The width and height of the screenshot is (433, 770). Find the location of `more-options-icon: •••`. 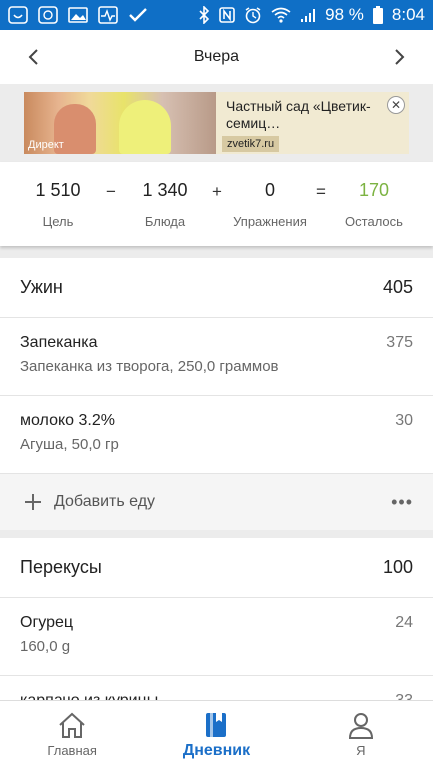

more-options-icon: ••• is located at coordinates (402, 502).